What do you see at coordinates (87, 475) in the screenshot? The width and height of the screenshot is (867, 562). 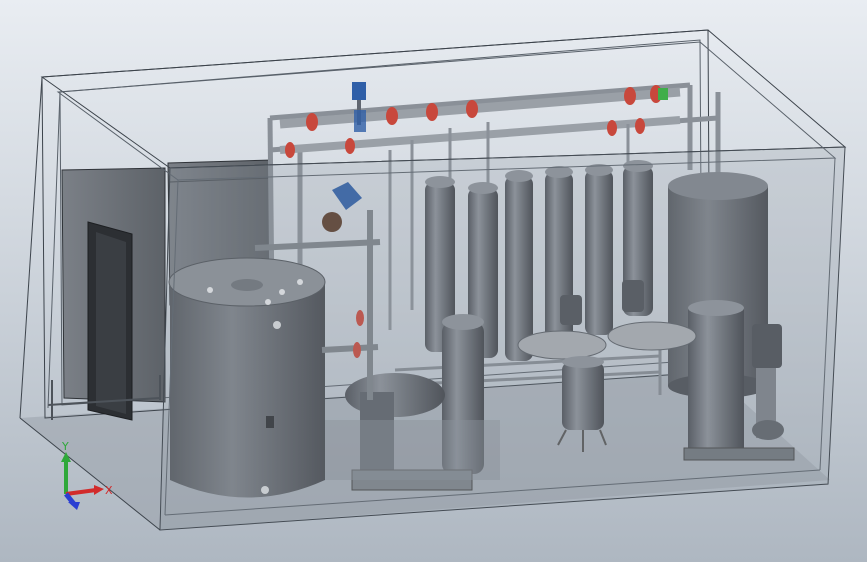 I see `coordinate-triad: Y X` at bounding box center [87, 475].